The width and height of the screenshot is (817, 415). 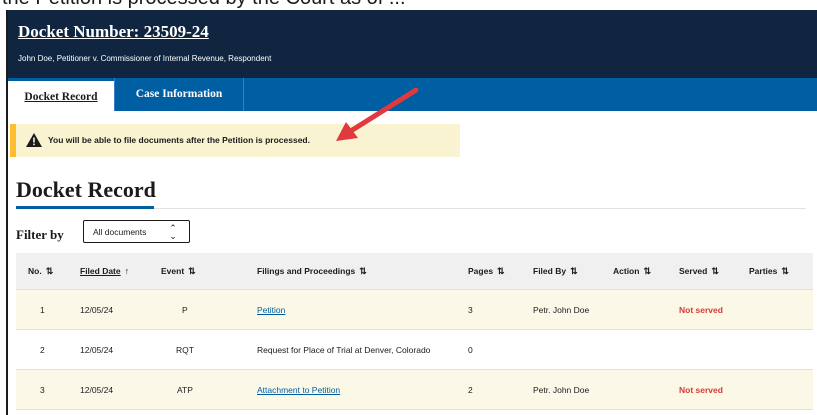 What do you see at coordinates (555, 271) in the screenshot?
I see `column-header-filed-by: Filed By ⇅` at bounding box center [555, 271].